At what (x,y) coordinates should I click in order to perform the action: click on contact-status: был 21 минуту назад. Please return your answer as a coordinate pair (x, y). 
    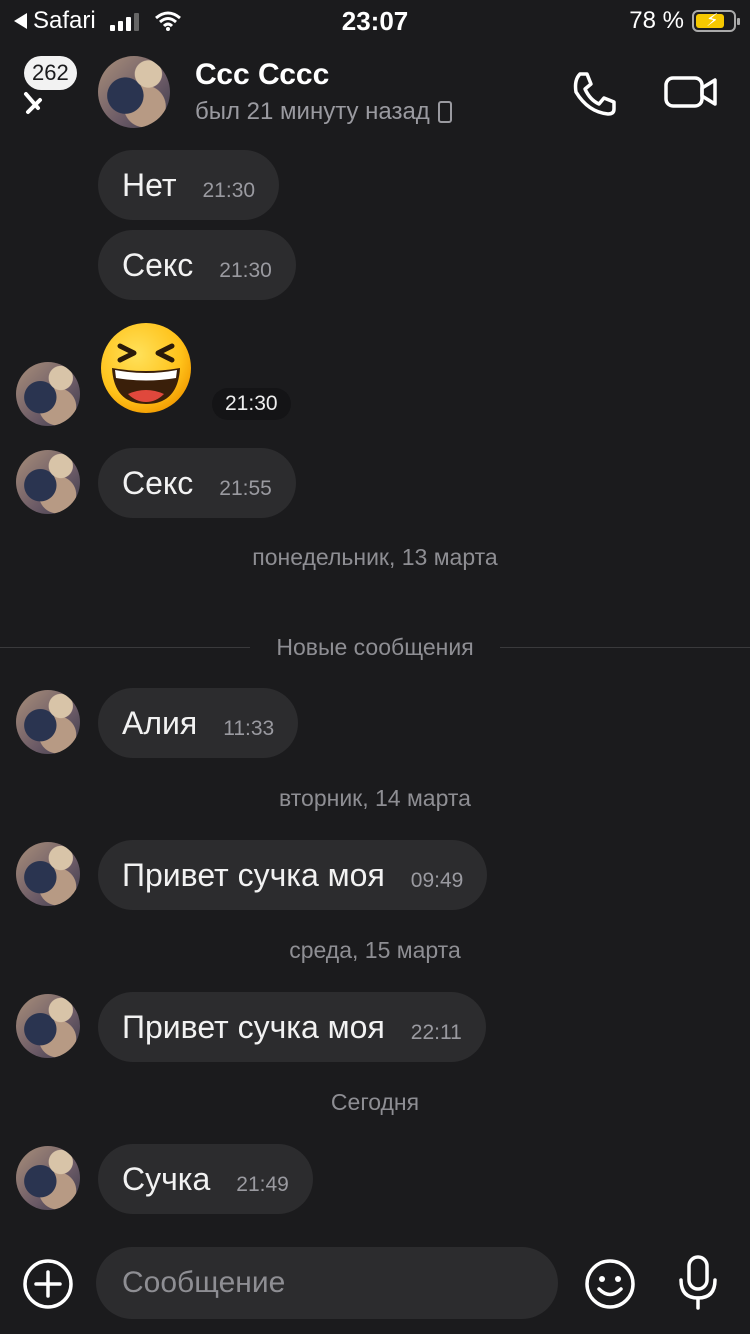
    Looking at the image, I should click on (323, 112).